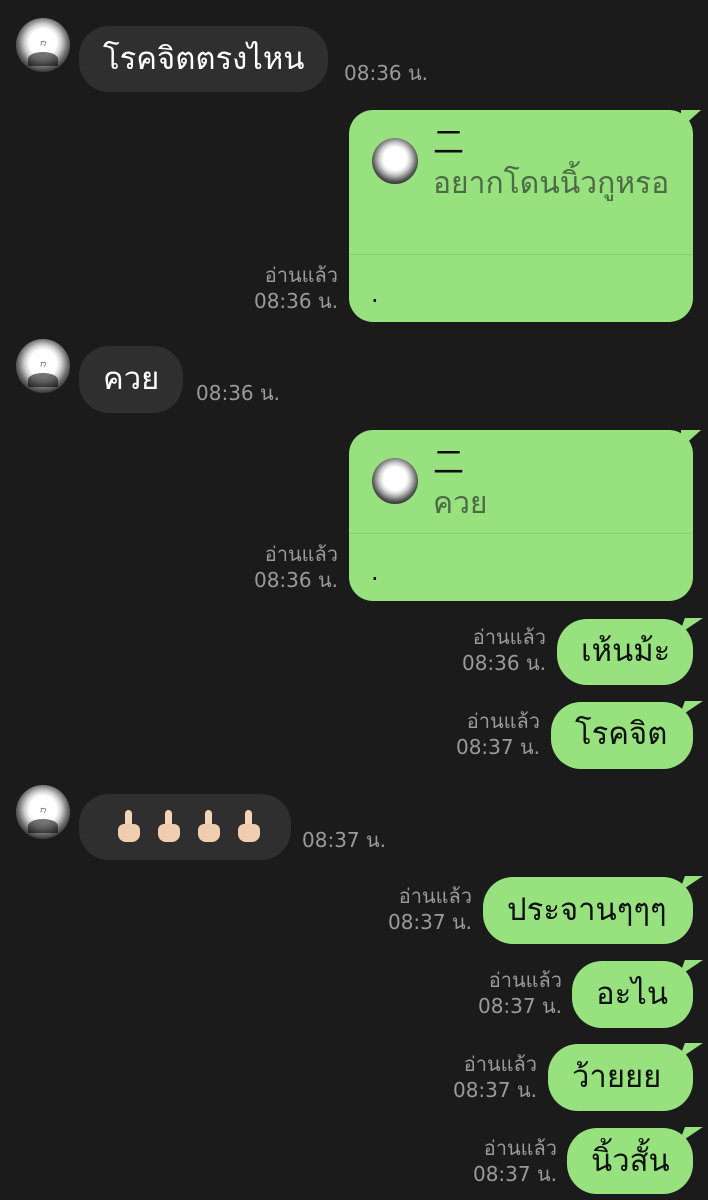 Image resolution: width=708 pixels, height=1200 pixels. I want to click on message-text: นิ้วสั้น, so click(630, 1161).